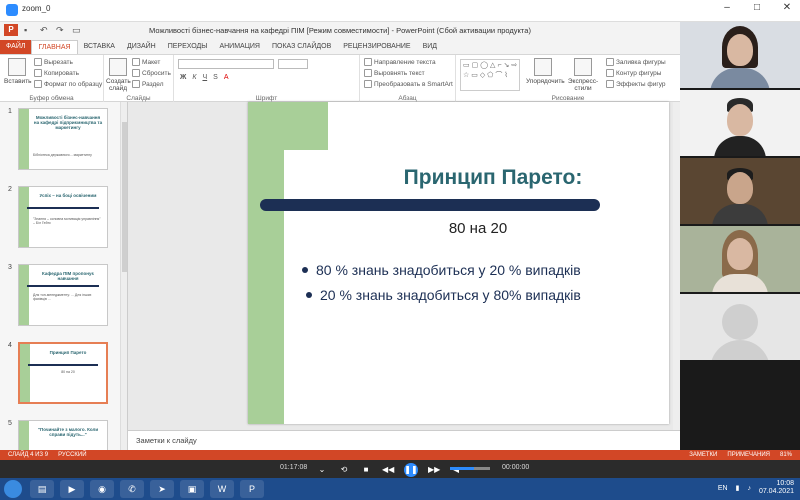  I want to click on font-name-select, so click(226, 64).